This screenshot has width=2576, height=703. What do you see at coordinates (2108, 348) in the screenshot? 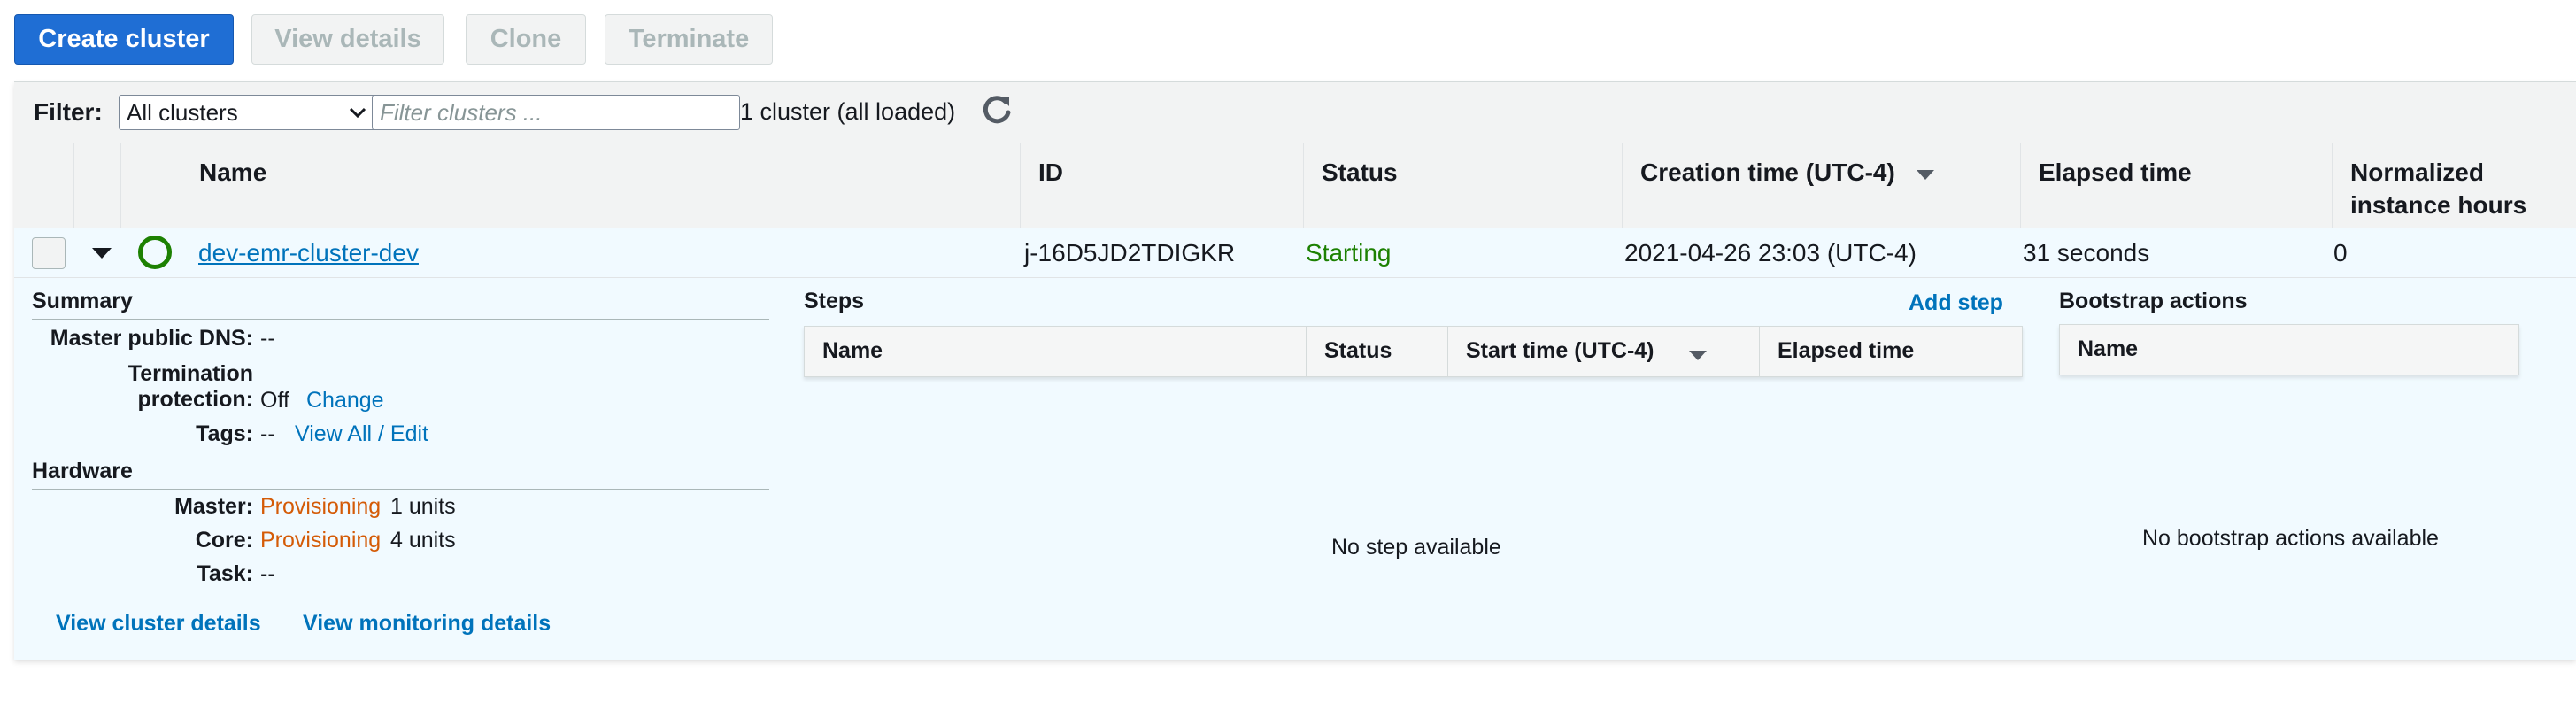
I see `bootstrap-col-name-label: Name` at bounding box center [2108, 348].